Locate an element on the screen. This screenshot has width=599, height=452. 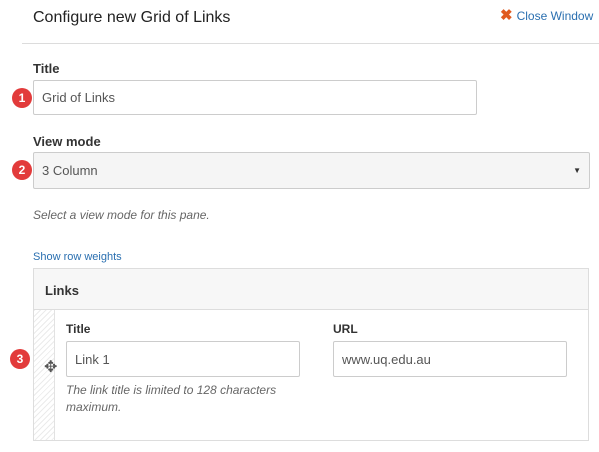
link-url-input is located at coordinates (450, 359).